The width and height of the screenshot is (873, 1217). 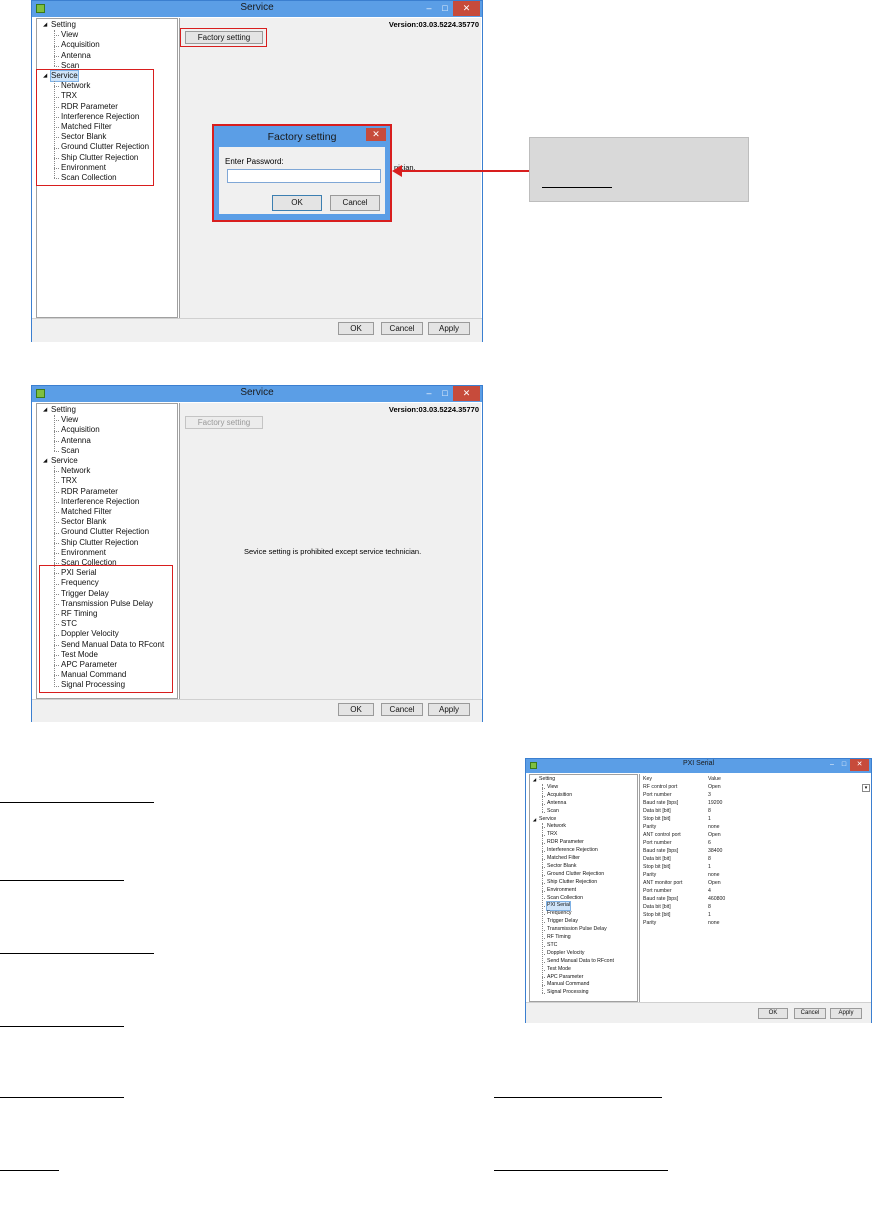 I want to click on tree-item: Doppler Velocity, so click(x=566, y=954).